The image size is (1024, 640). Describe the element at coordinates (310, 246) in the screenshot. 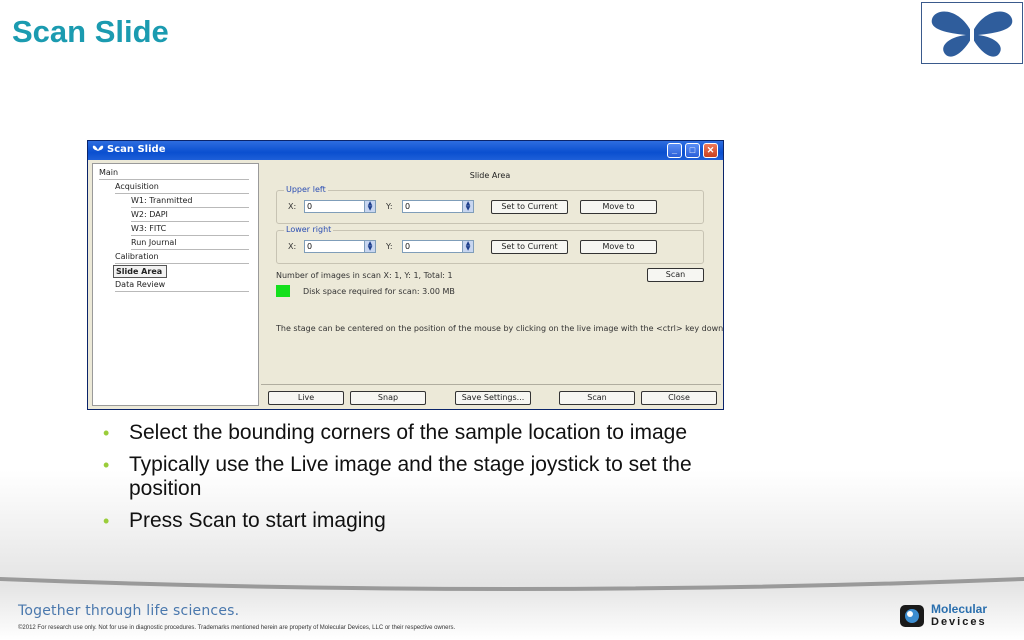

I see `lower-right-x-value: 0` at that location.